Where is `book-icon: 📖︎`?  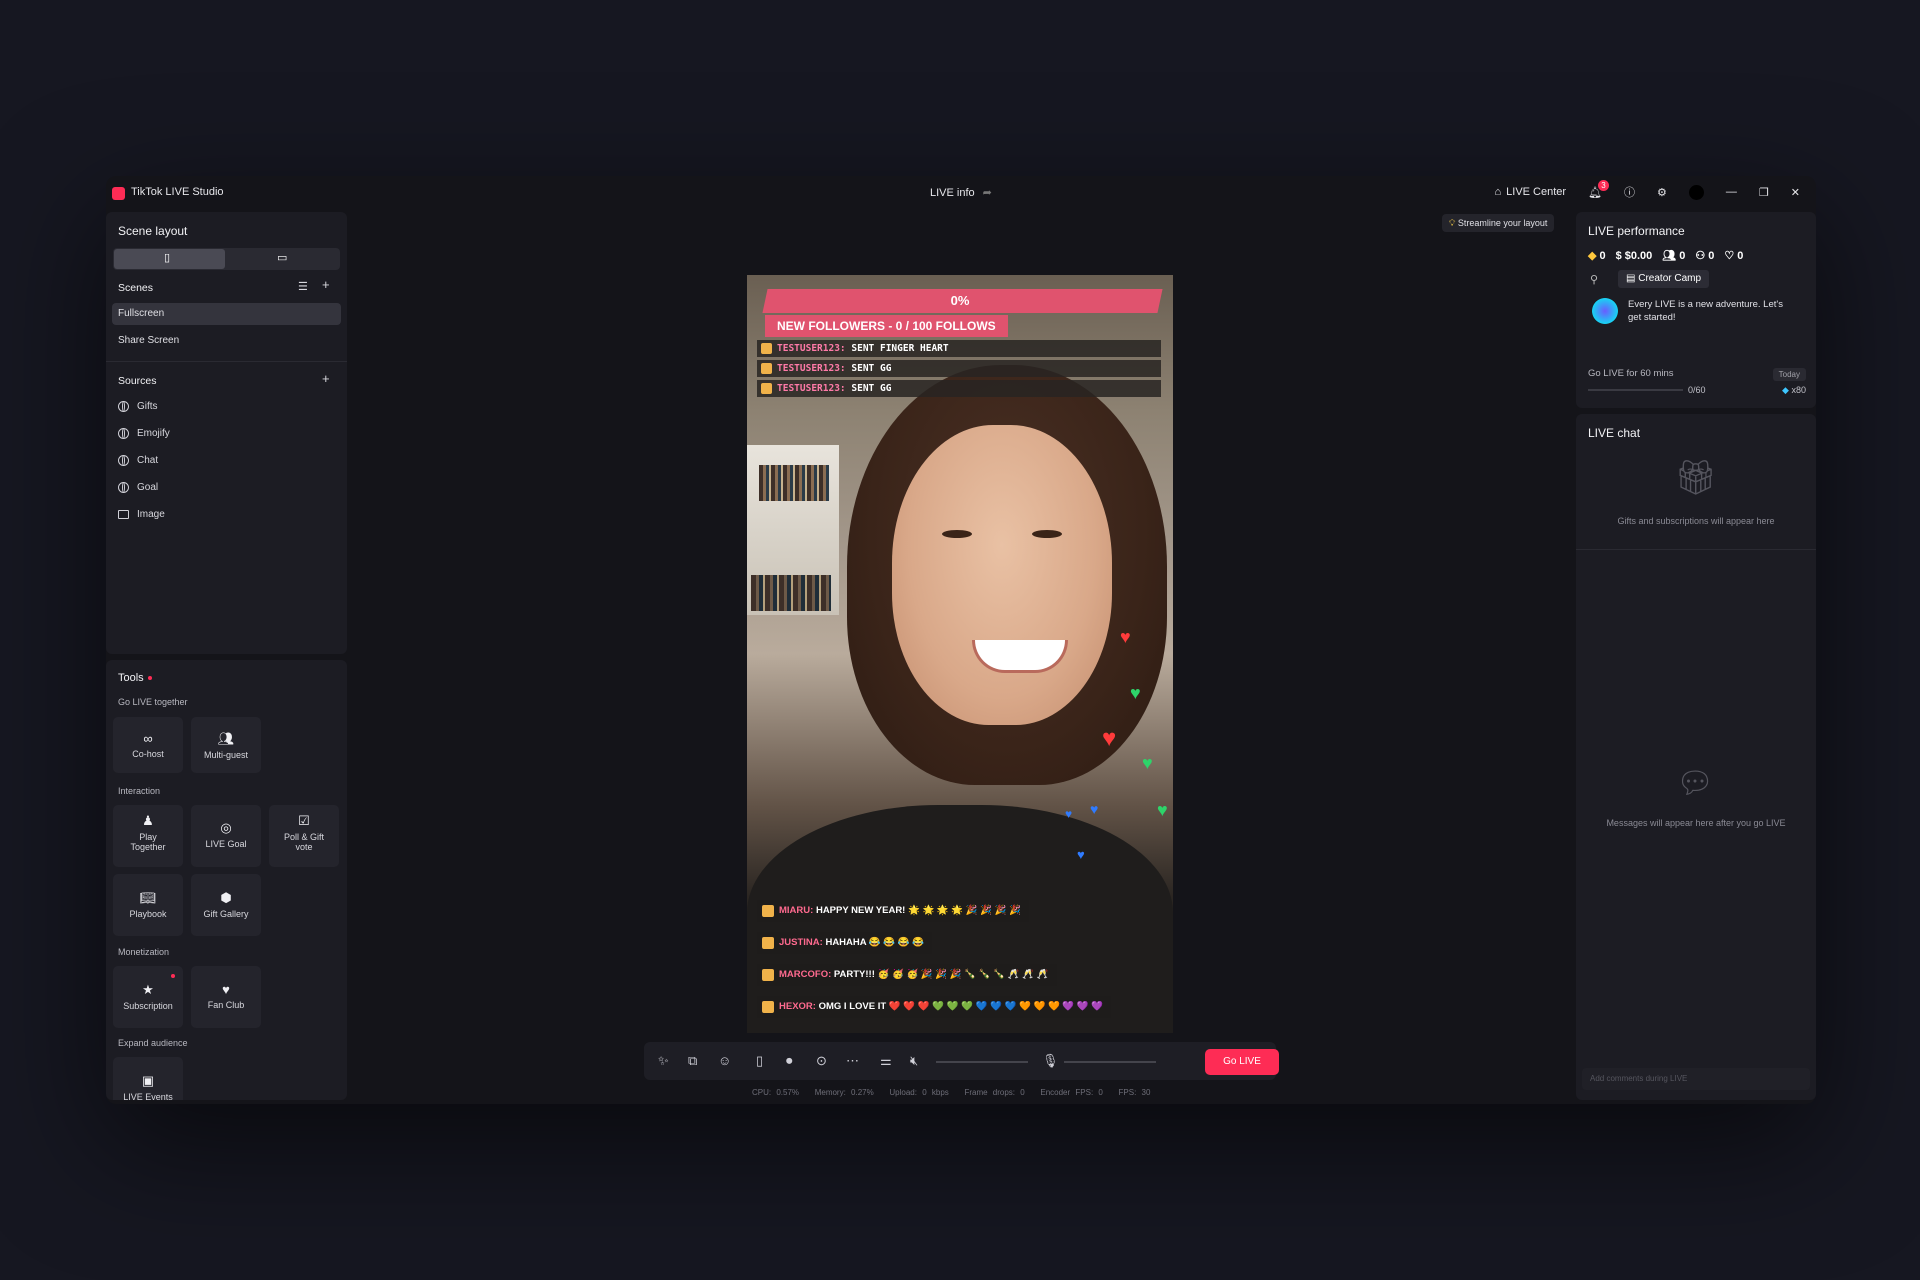
book-icon: 📖︎ is located at coordinates (148, 897).